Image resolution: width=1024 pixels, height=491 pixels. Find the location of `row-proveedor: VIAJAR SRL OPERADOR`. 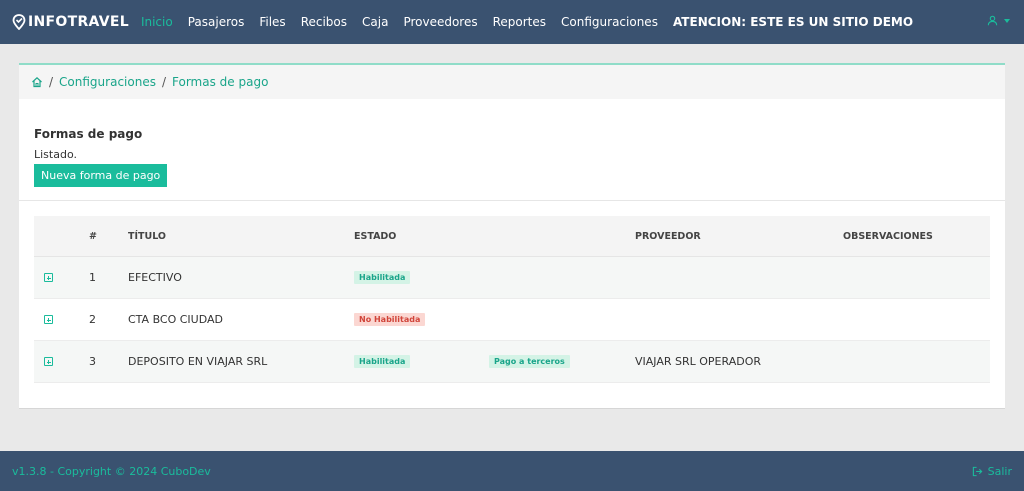

row-proveedor: VIAJAR SRL OPERADOR is located at coordinates (698, 361).